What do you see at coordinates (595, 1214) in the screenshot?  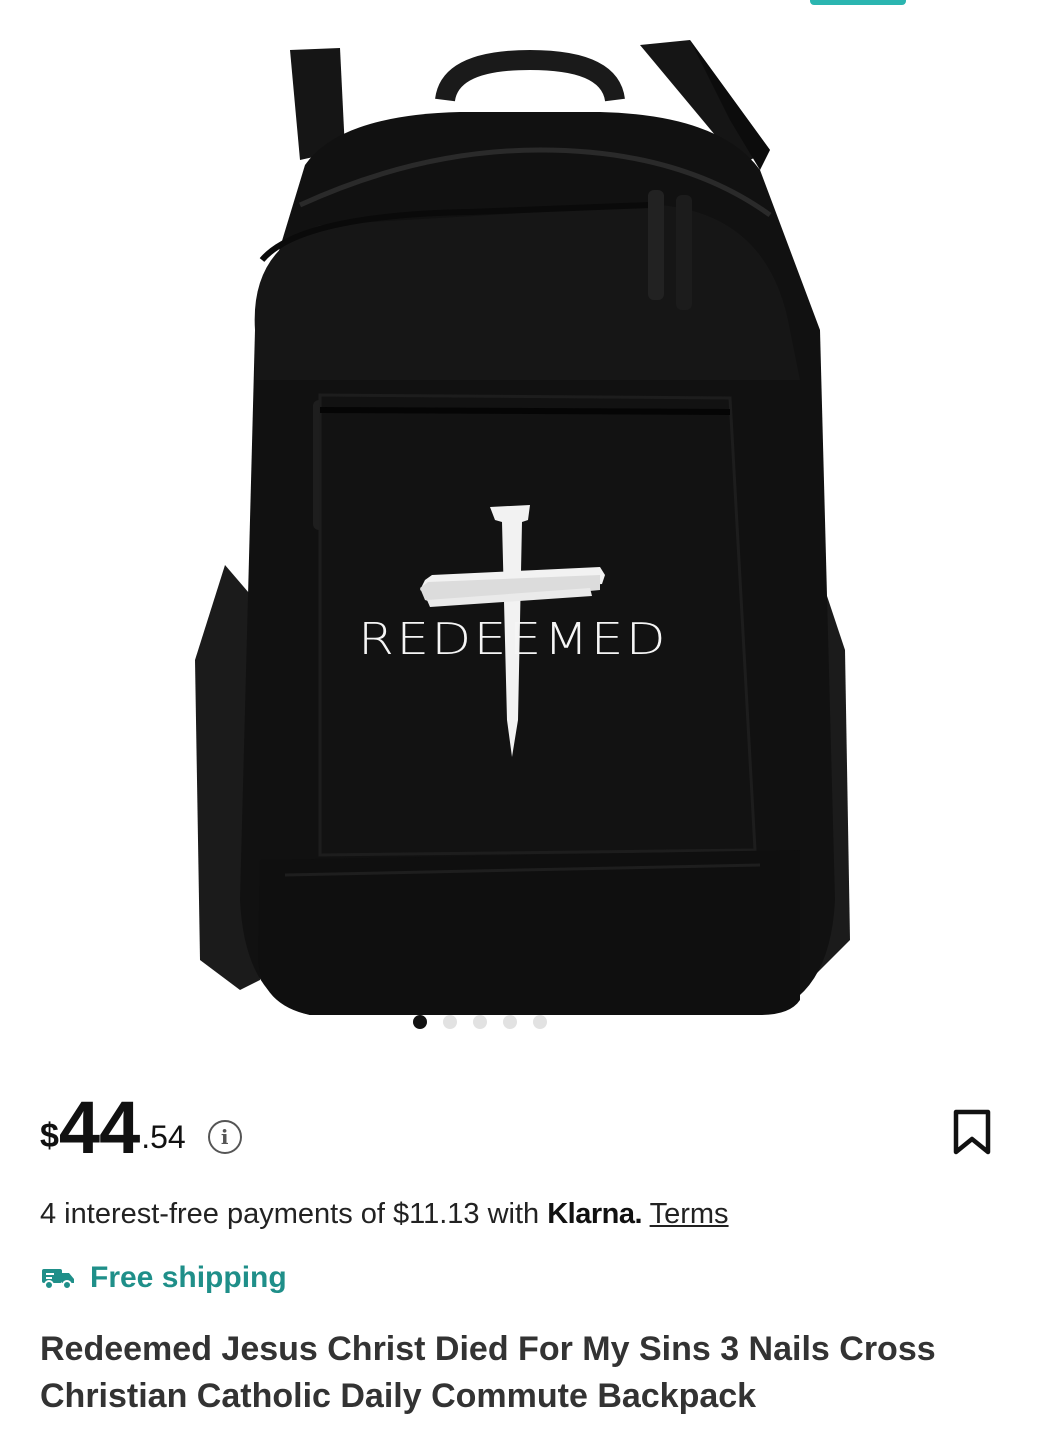 I see `klarna-logo: Klarna.` at bounding box center [595, 1214].